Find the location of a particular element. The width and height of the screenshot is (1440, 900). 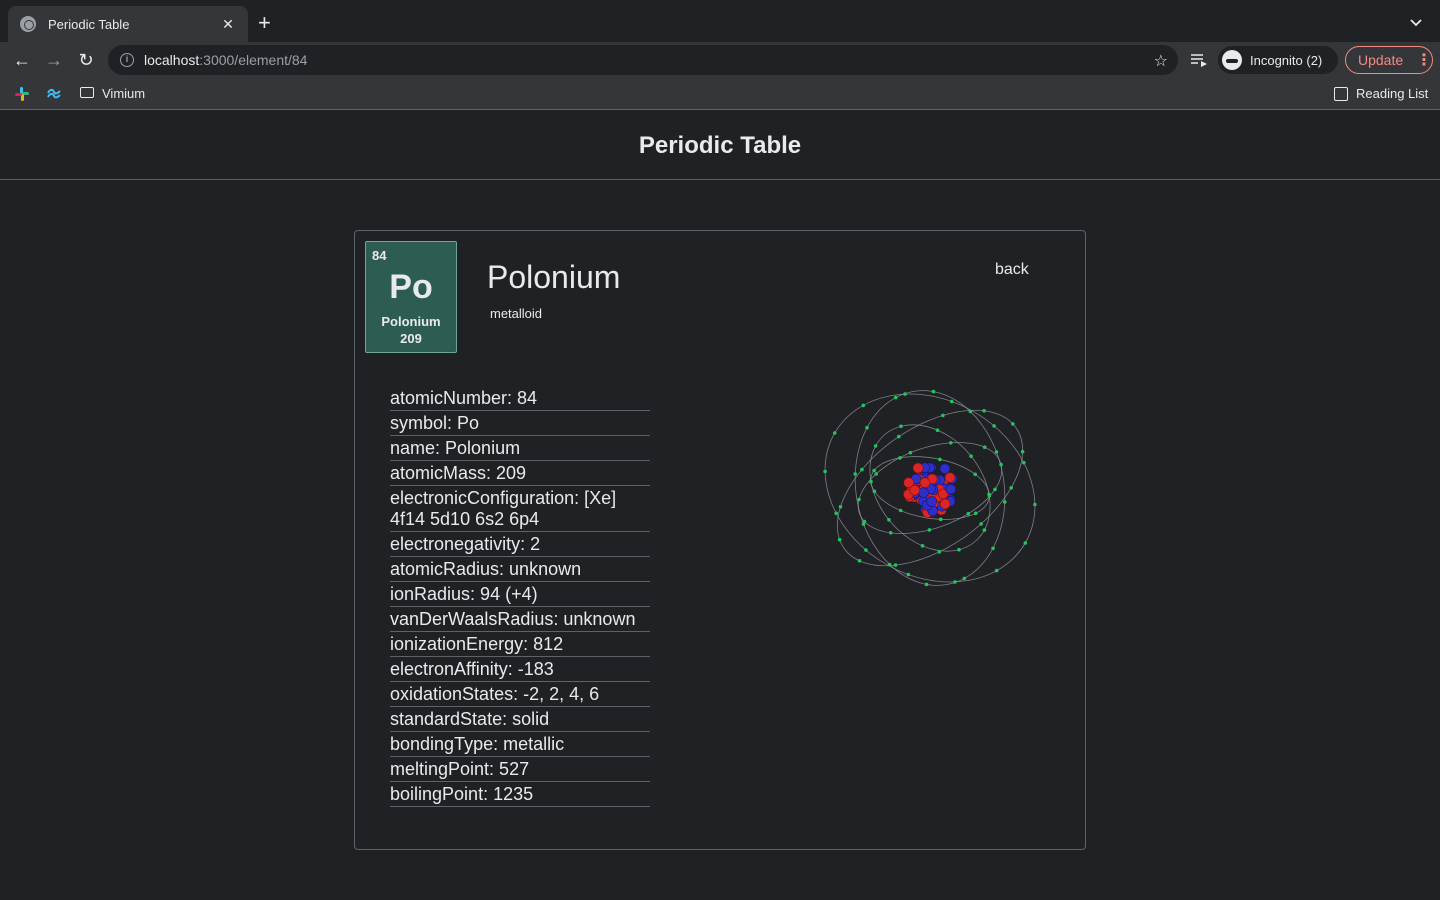

nucleus is located at coordinates (930, 490).